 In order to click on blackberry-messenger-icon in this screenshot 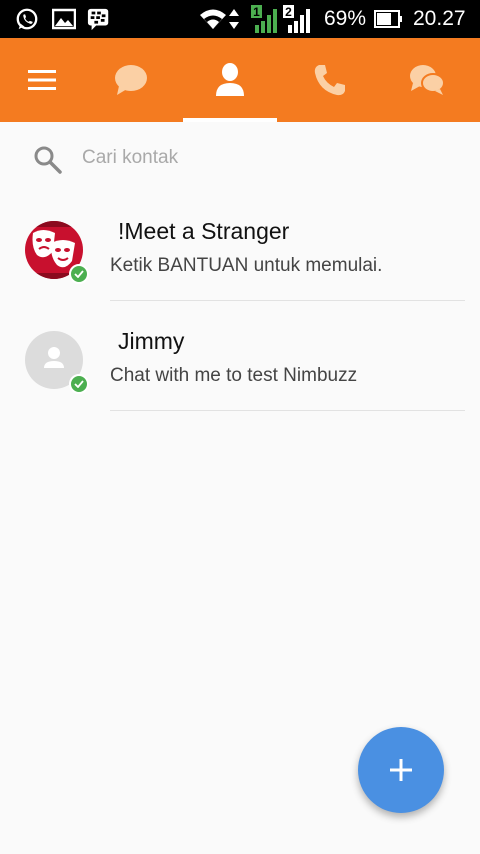, I will do `click(98, 19)`.